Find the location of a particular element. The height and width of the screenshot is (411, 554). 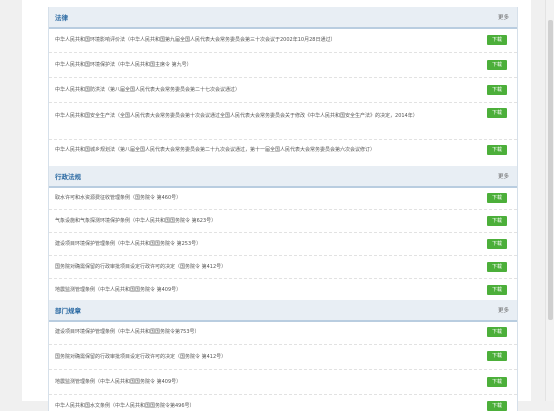

list-item: 建设项目环境保护管理条例（中华人民共和国国务院令 第253号） 下载 is located at coordinates (283, 244).